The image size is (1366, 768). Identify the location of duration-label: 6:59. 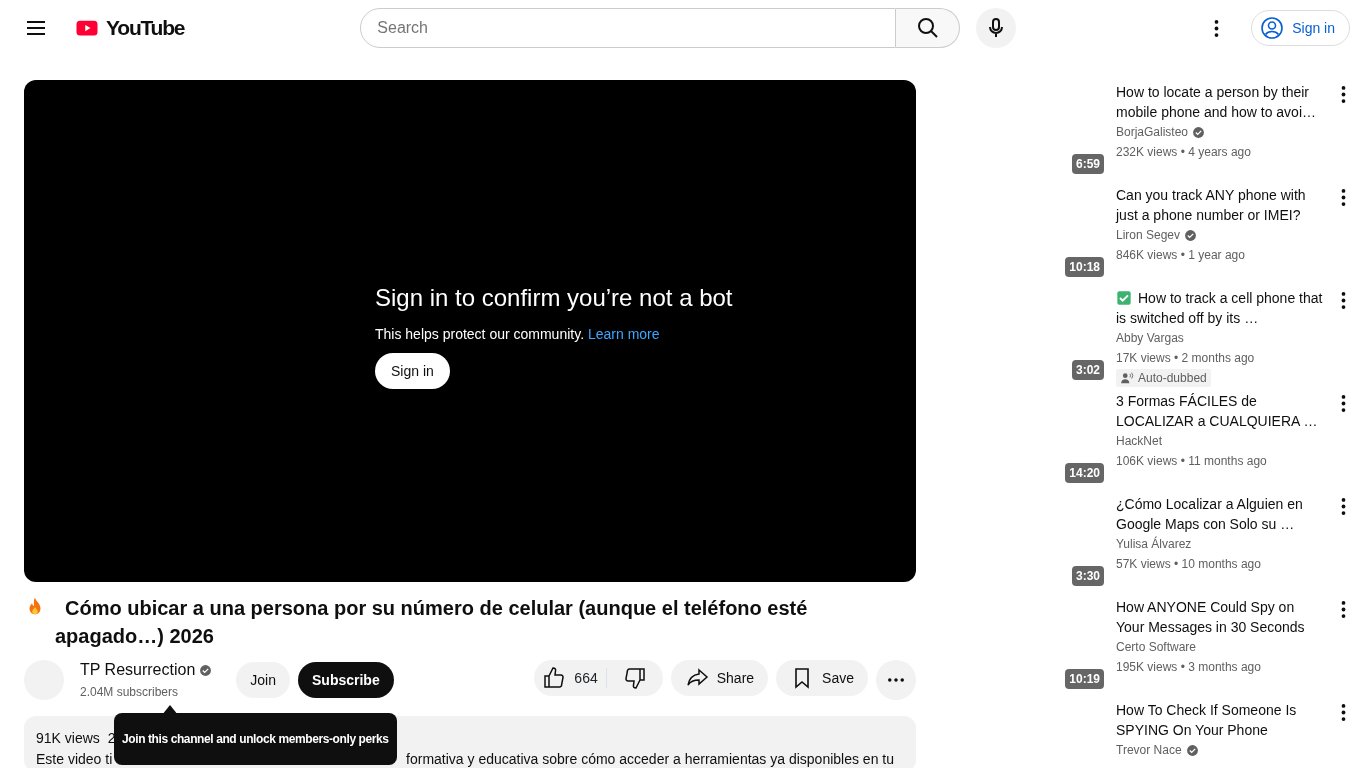
(1087, 164).